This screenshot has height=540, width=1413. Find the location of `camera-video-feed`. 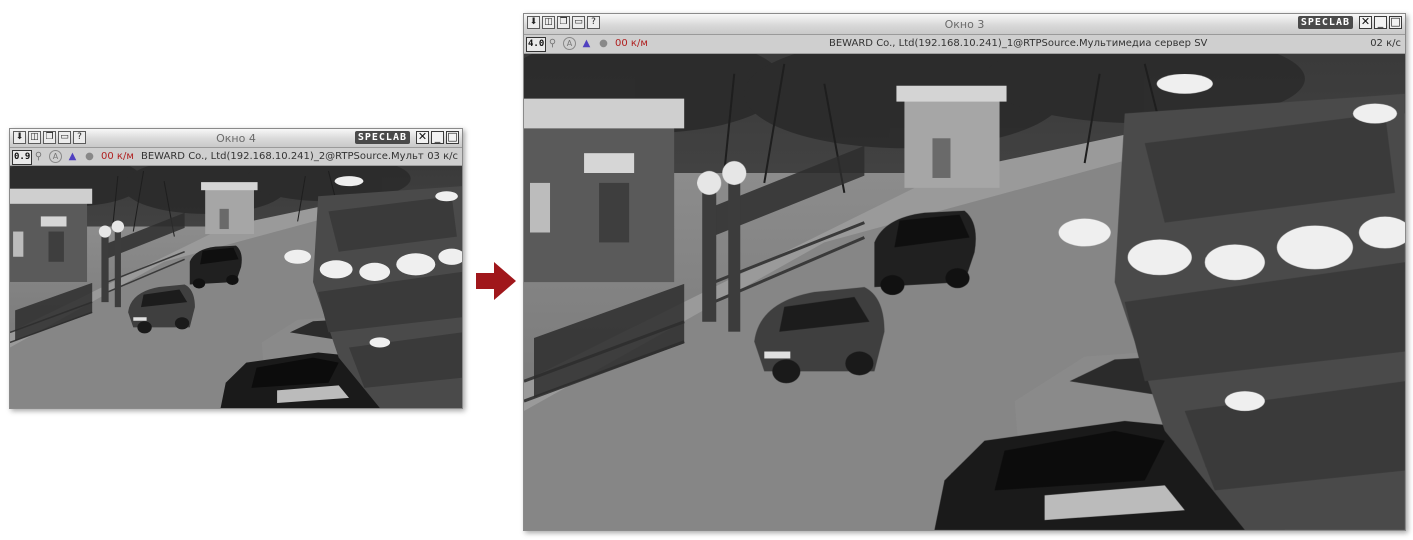

camera-video-feed is located at coordinates (236, 287).